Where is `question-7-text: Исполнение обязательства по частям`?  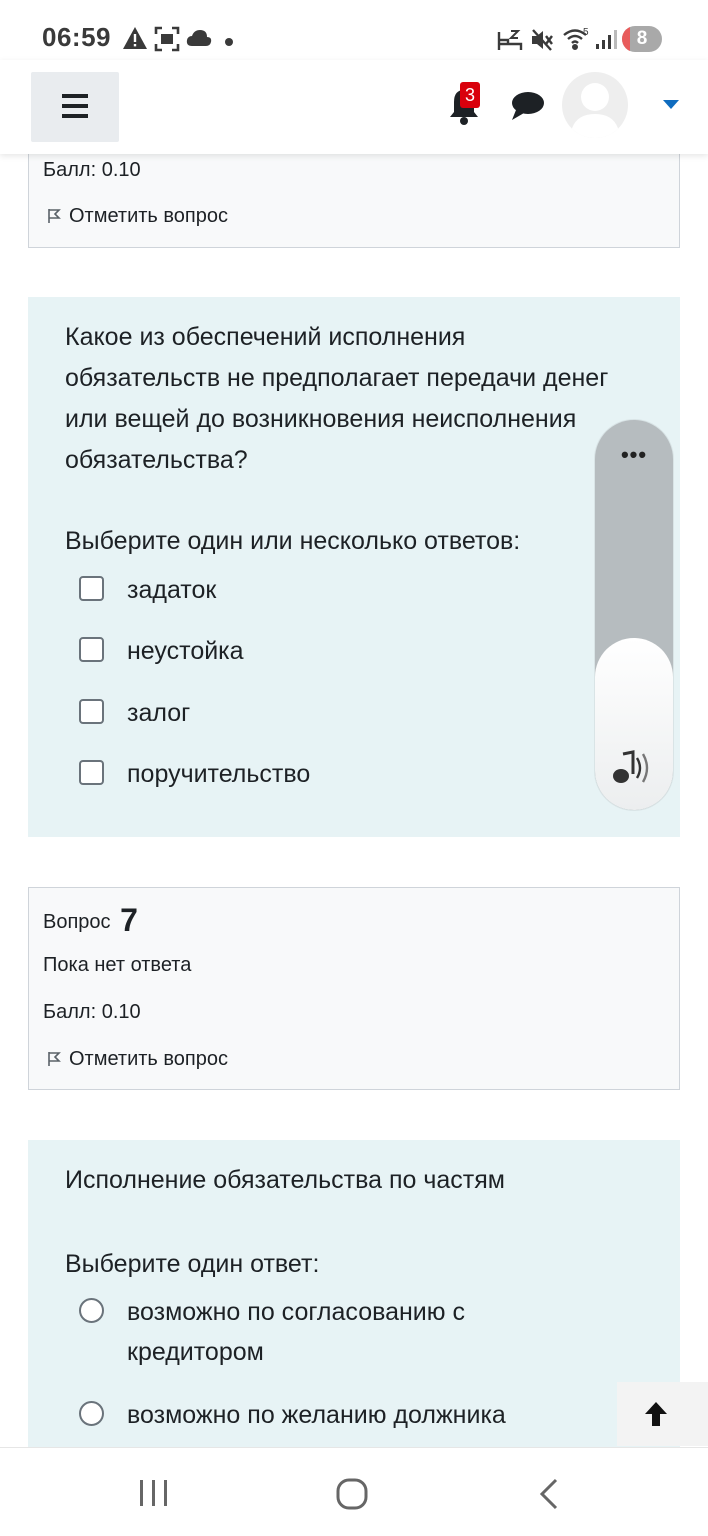 question-7-text: Исполнение обязательства по частям is located at coordinates (285, 1180).